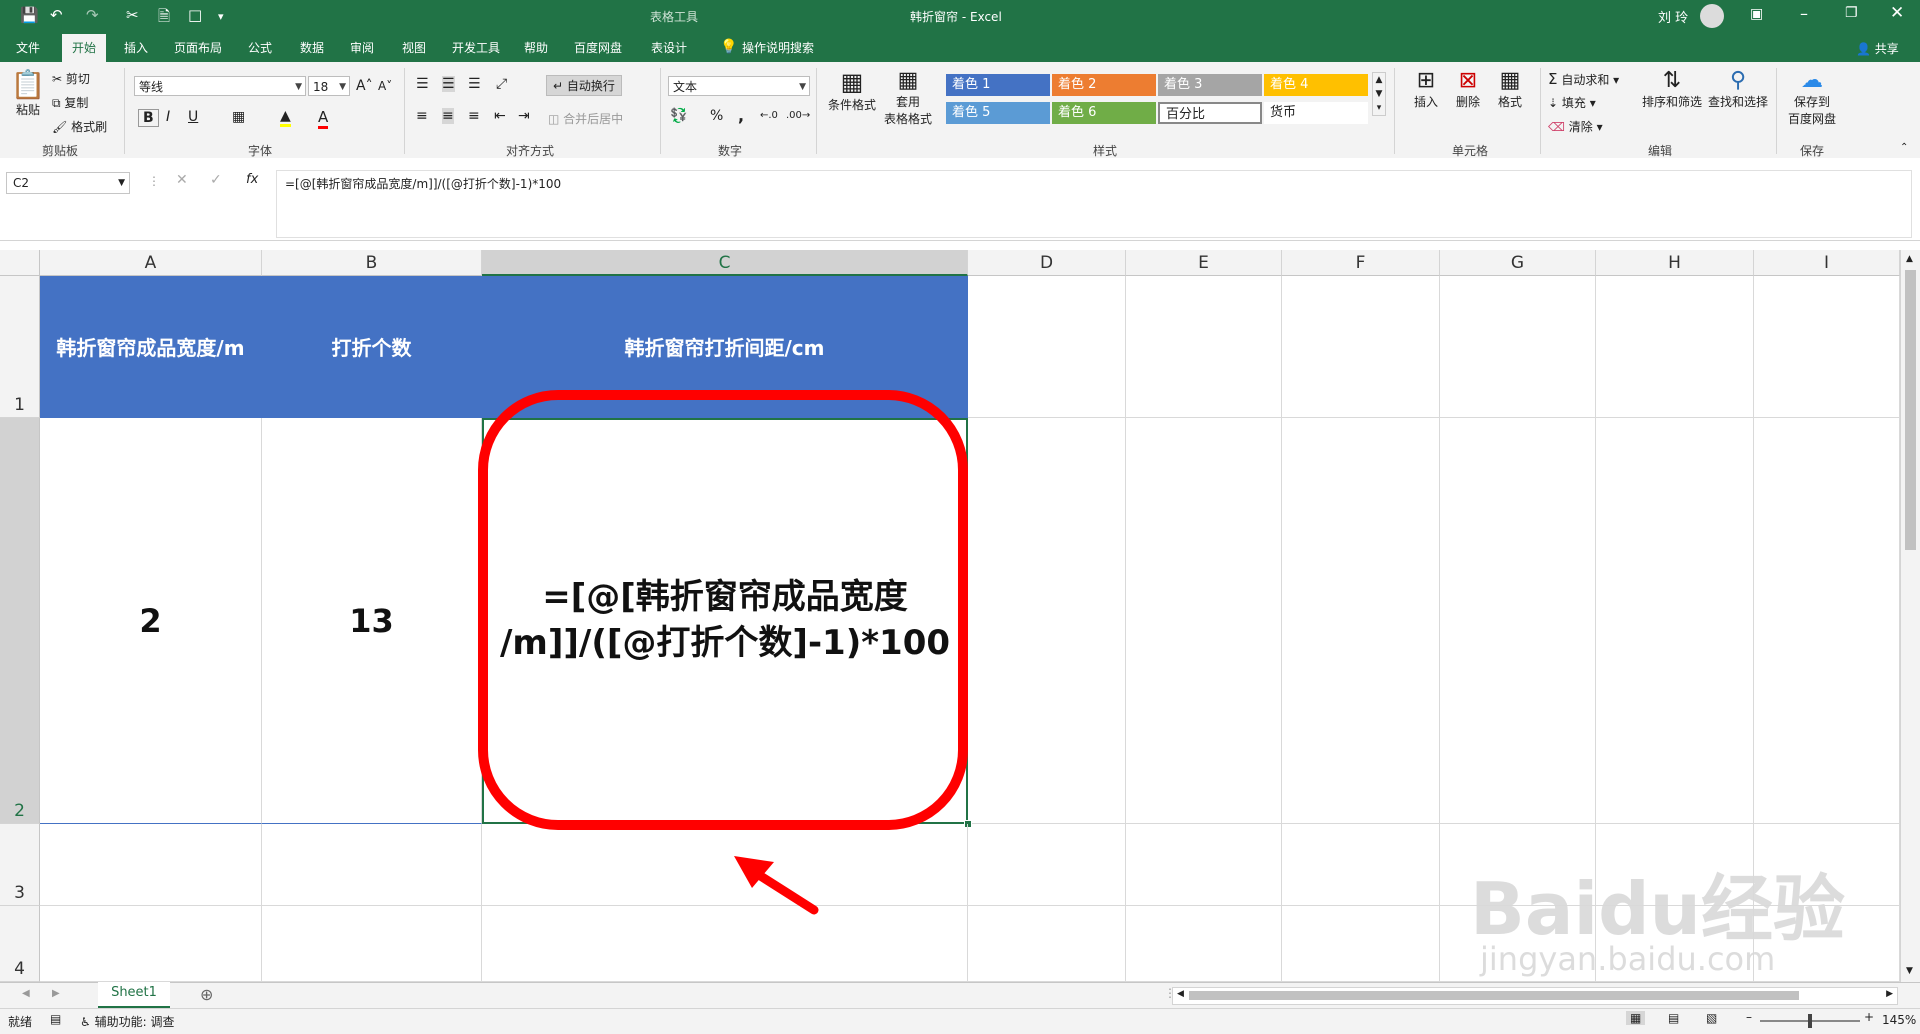  What do you see at coordinates (1204, 865) in the screenshot?
I see `cell-e3` at bounding box center [1204, 865].